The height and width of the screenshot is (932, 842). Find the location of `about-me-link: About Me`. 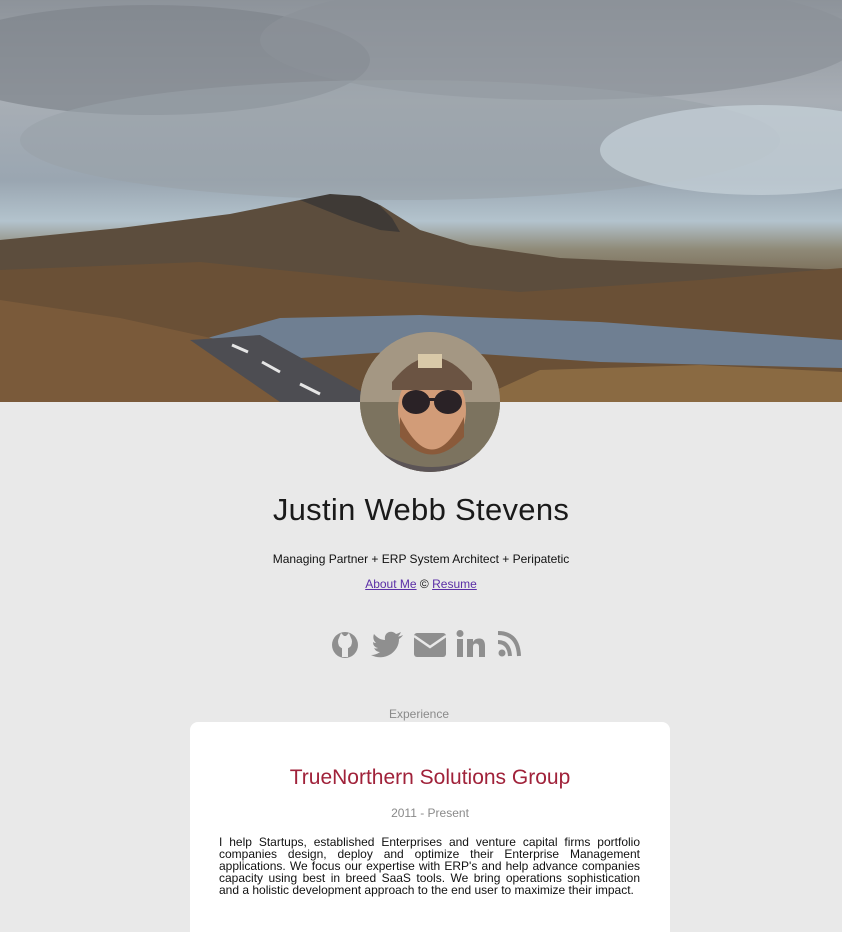

about-me-link: About Me is located at coordinates (390, 584).